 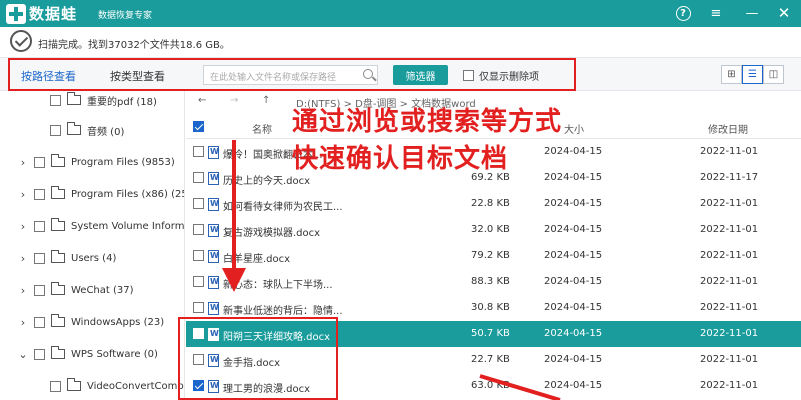 What do you see at coordinates (106, 132) in the screenshot?
I see `tree-item-label: 音频 (0)` at bounding box center [106, 132].